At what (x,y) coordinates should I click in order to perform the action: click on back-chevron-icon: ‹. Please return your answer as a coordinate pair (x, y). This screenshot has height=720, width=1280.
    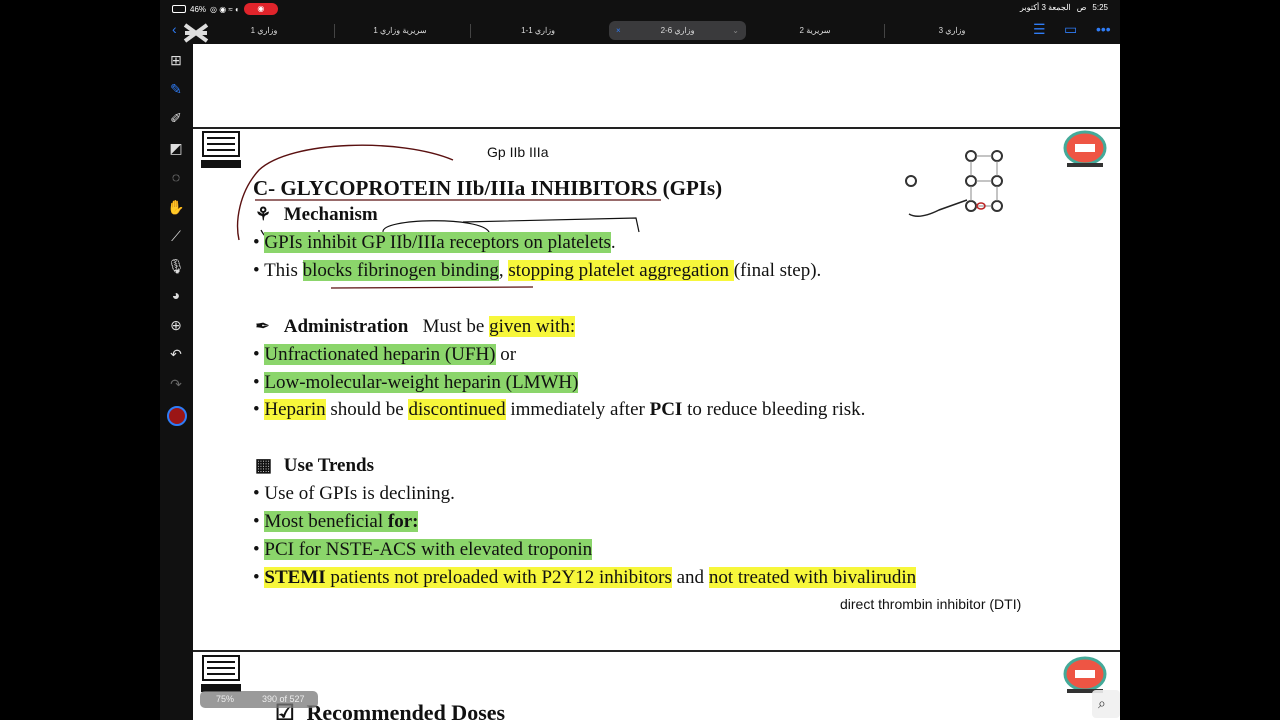
    Looking at the image, I should click on (174, 29).